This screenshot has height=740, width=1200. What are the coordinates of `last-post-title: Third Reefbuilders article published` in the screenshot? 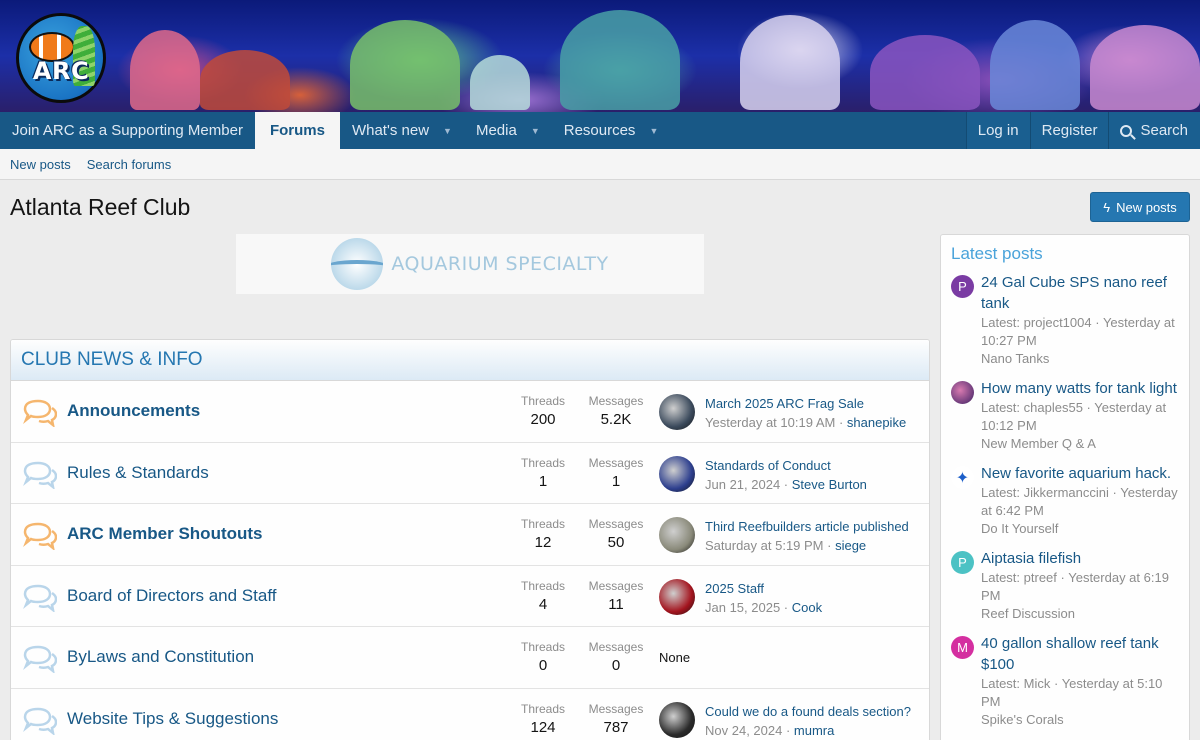 It's located at (807, 526).